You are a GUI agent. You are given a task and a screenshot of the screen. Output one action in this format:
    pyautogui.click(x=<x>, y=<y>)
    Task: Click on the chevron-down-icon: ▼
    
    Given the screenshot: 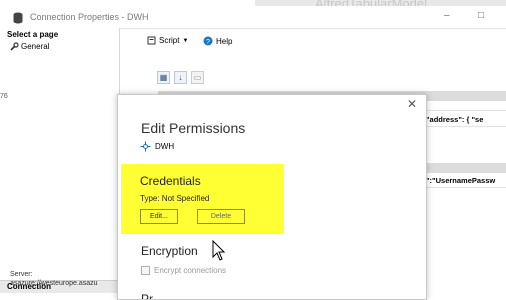 What is the action you would take?
    pyautogui.click(x=185, y=41)
    